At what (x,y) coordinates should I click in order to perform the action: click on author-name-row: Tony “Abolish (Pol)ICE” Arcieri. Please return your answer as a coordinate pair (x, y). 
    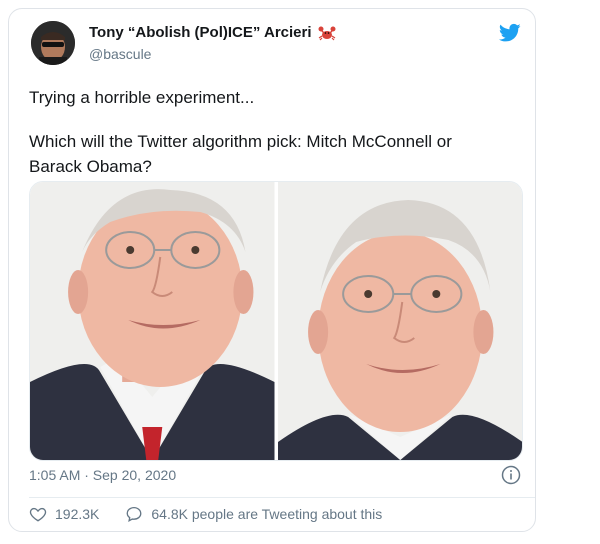
    Looking at the image, I should click on (212, 33).